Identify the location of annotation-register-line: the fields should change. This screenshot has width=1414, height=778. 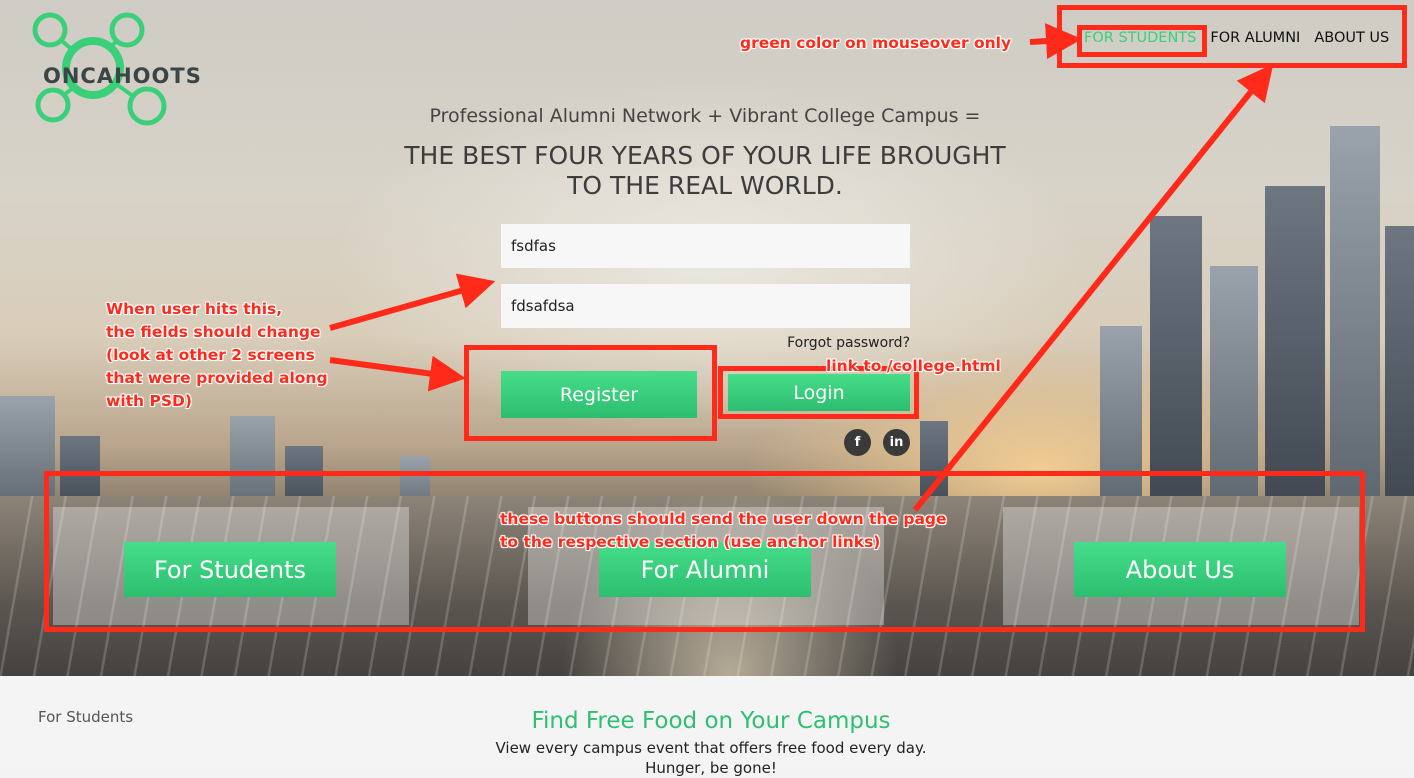
(213, 332).